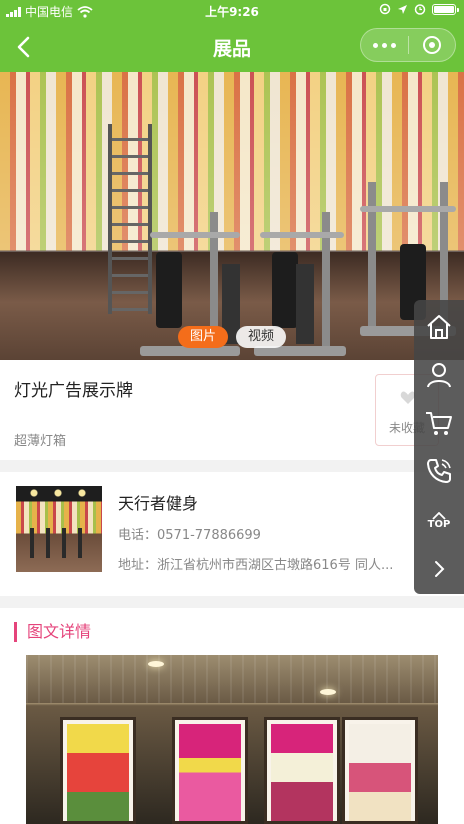 The image size is (464, 824). What do you see at coordinates (439, 375) in the screenshot?
I see `user-icon` at bounding box center [439, 375].